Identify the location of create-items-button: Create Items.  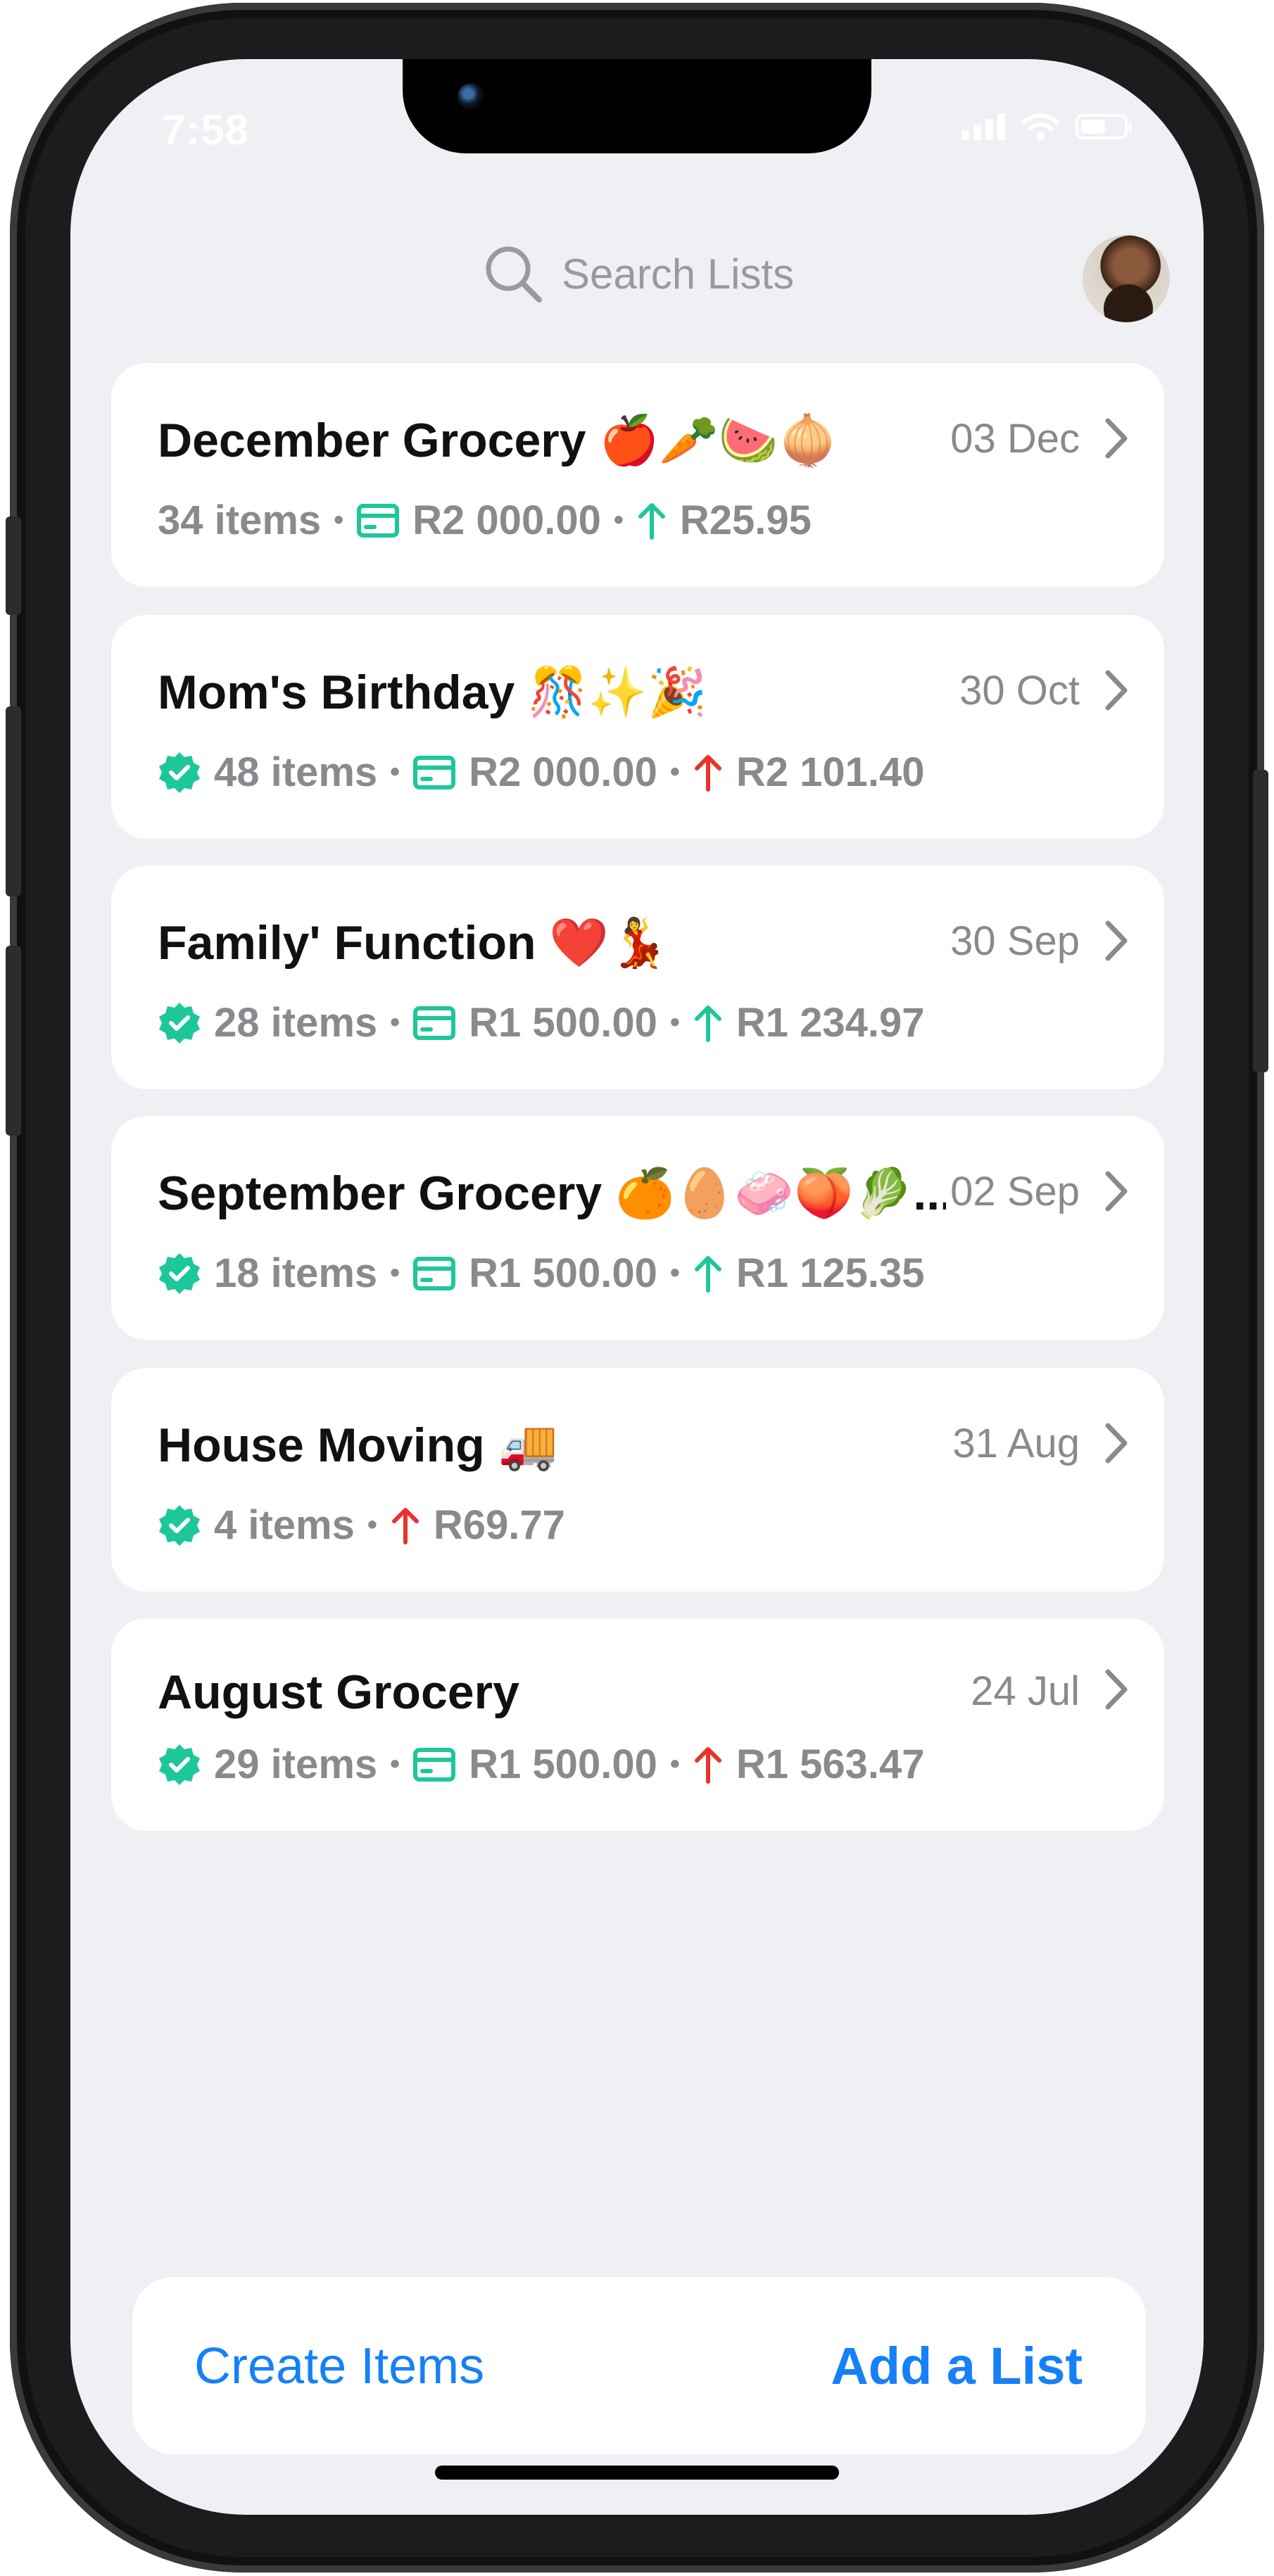
(339, 2366).